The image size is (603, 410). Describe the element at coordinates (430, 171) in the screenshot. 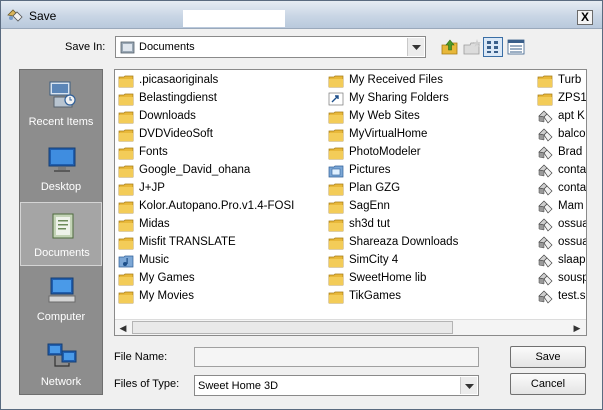

I see `file-list-item: Pictures` at that location.